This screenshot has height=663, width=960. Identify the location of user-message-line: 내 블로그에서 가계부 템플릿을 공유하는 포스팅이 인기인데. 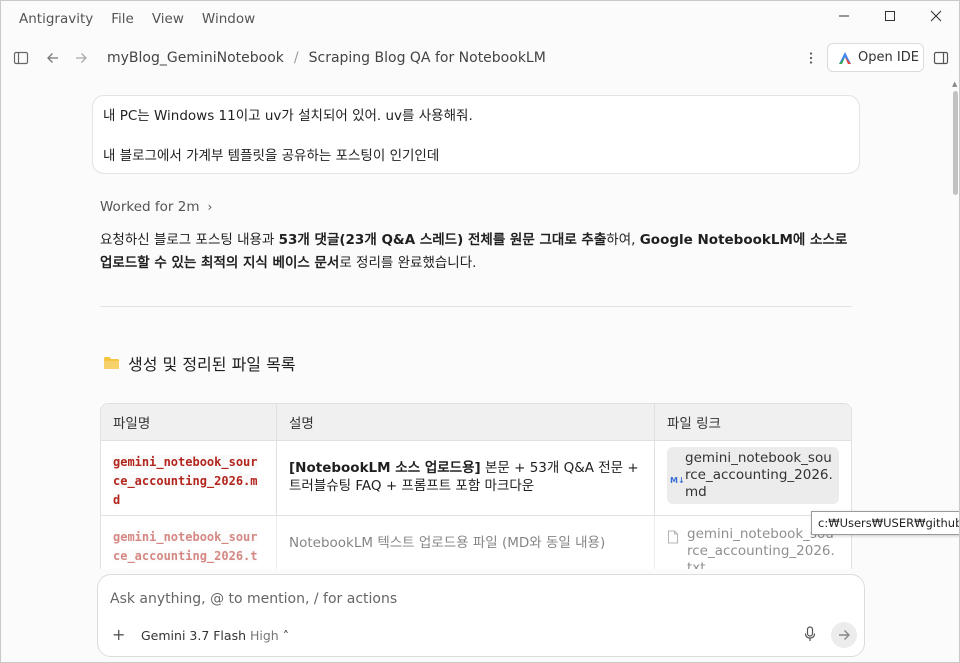
(271, 156).